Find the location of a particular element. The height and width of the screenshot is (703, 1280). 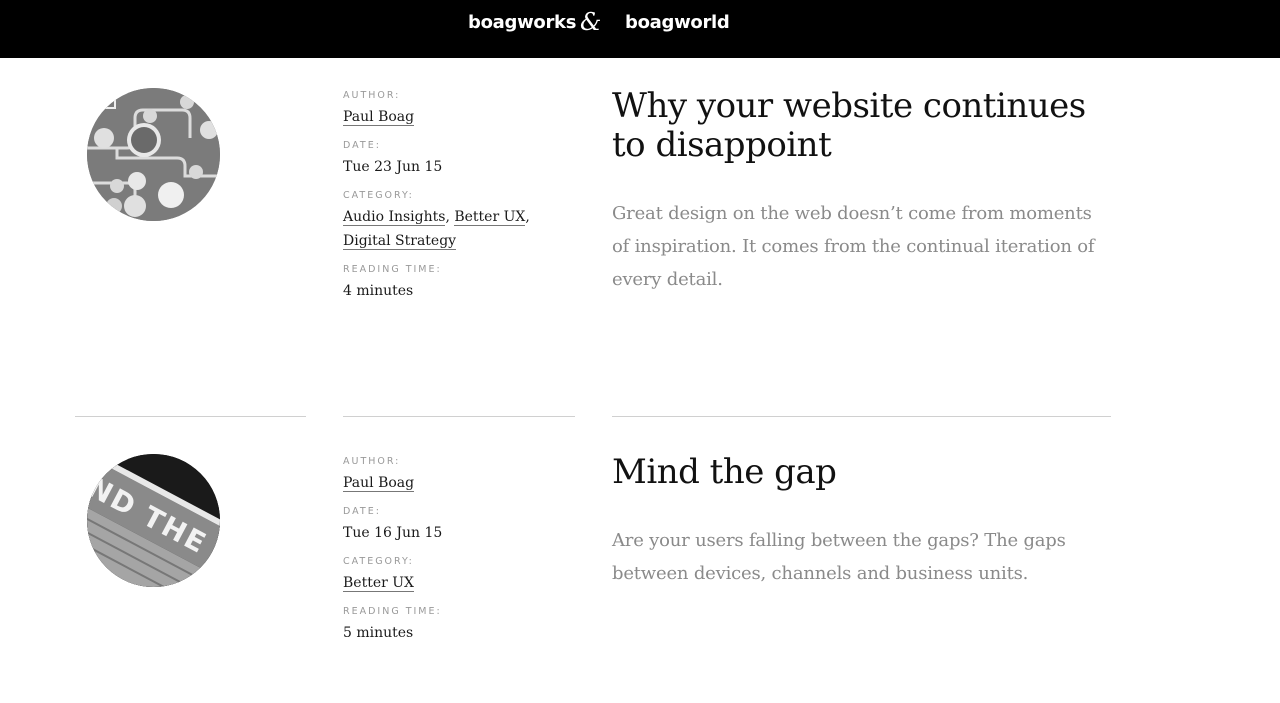

reading-time: 5 minutes is located at coordinates (378, 633).